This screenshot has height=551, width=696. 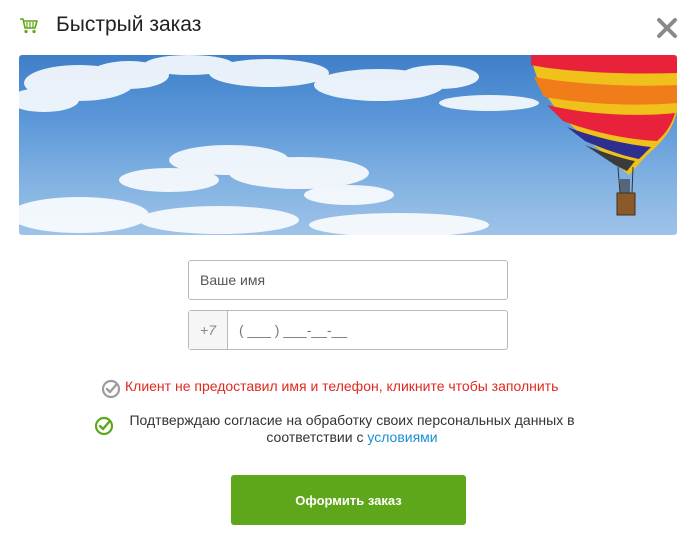 I want to click on dialog-title: Быстрый заказ, so click(x=129, y=24).